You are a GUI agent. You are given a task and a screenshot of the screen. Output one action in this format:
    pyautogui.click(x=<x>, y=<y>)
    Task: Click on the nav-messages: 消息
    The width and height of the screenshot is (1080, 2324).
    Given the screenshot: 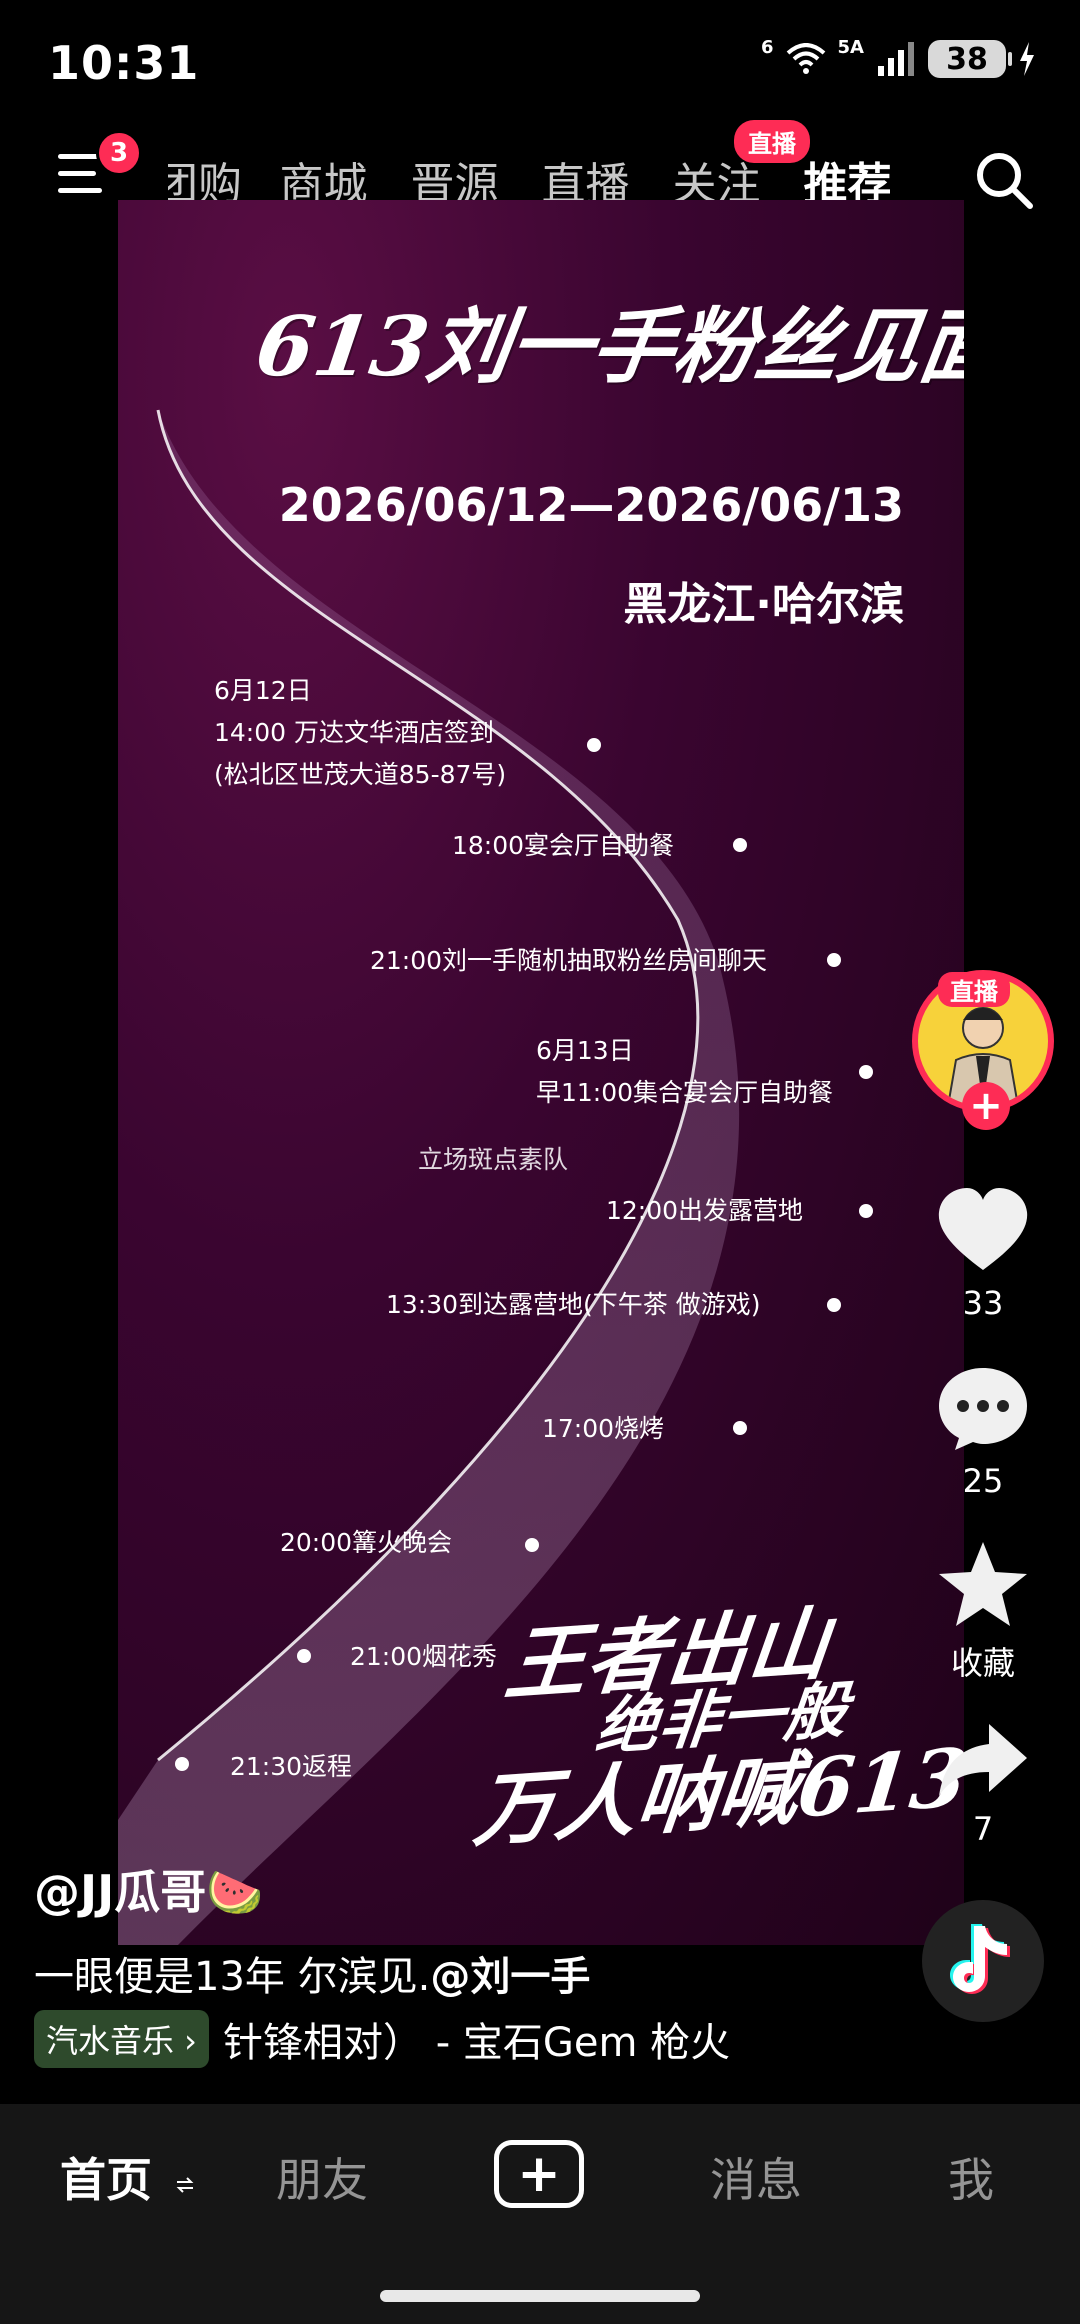 What is the action you would take?
    pyautogui.click(x=756, y=2177)
    